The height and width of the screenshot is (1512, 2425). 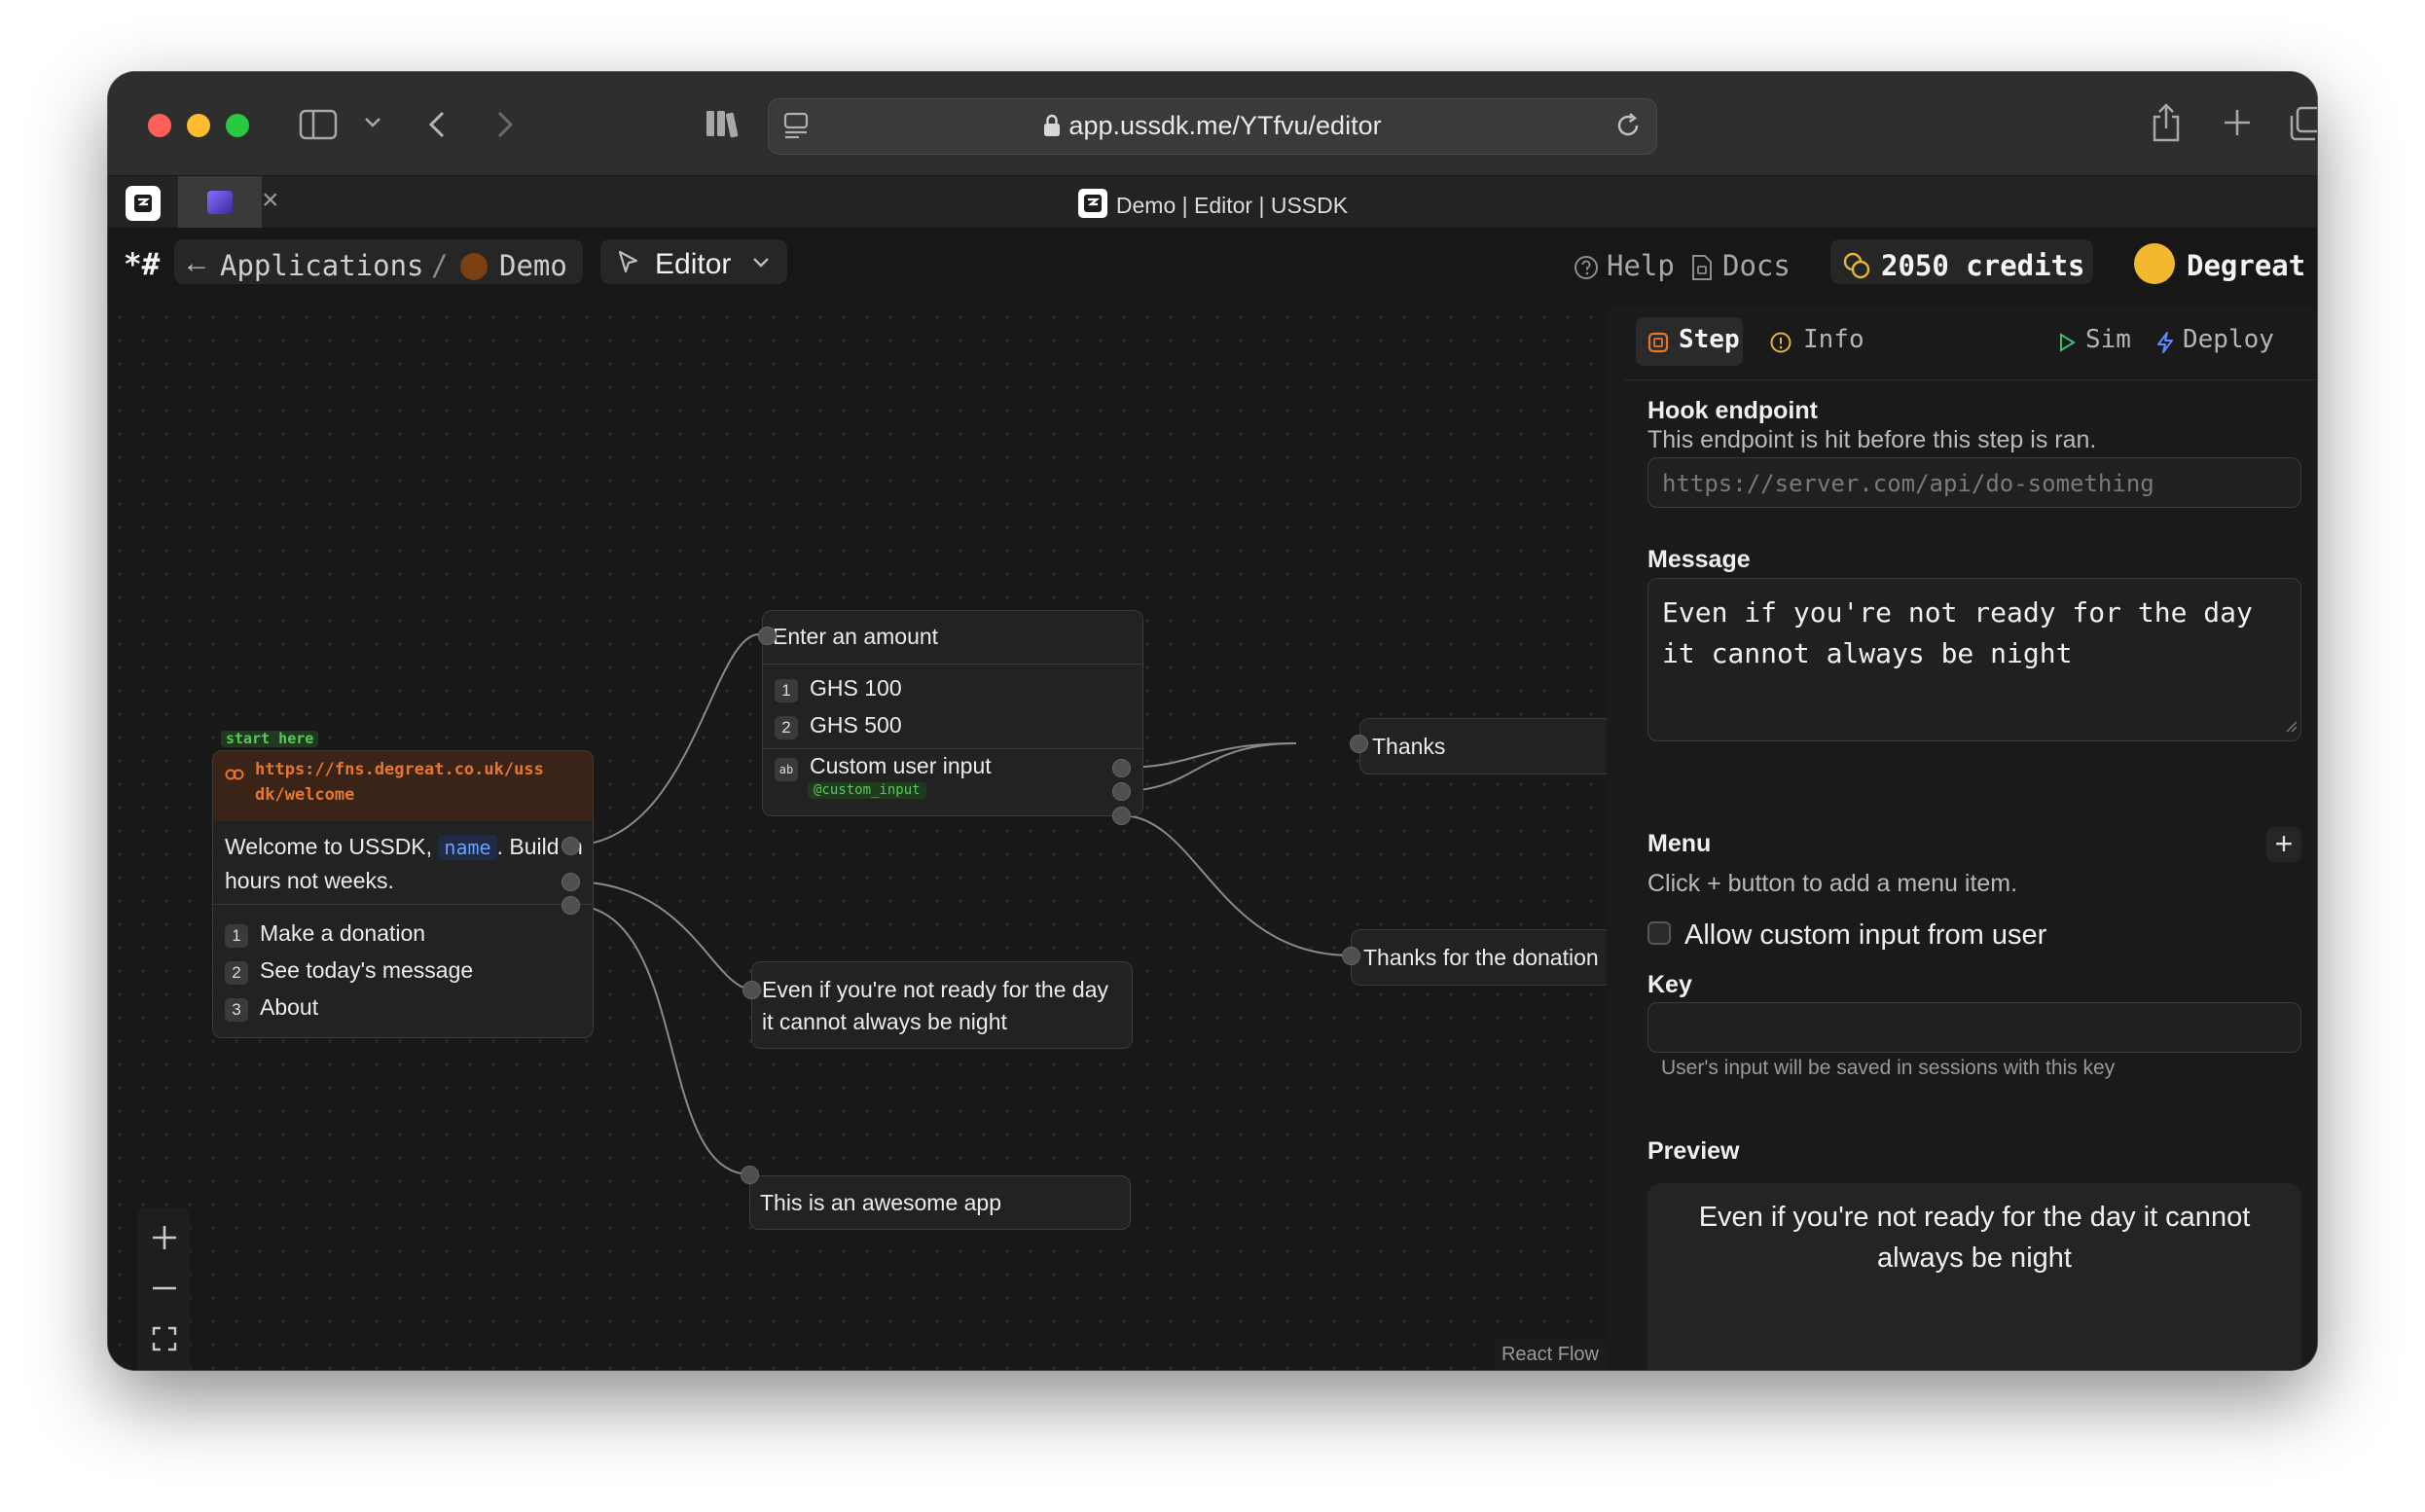 What do you see at coordinates (159, 125) in the screenshot?
I see `close-window-button` at bounding box center [159, 125].